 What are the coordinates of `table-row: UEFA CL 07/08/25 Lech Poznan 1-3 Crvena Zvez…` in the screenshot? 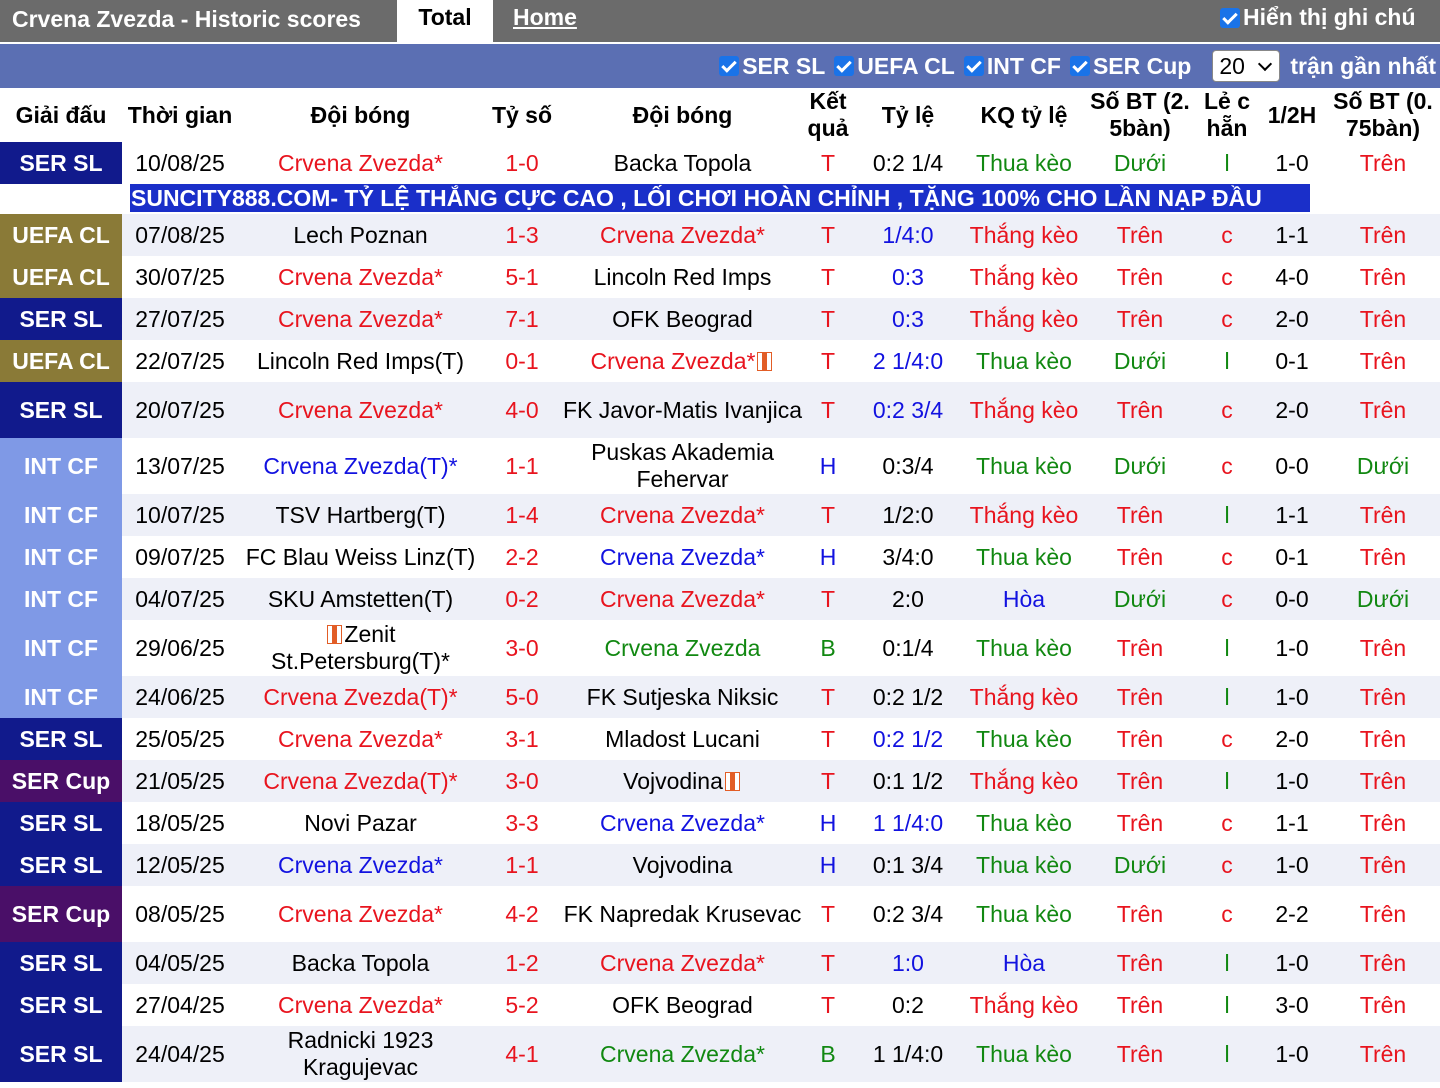 It's located at (720, 235).